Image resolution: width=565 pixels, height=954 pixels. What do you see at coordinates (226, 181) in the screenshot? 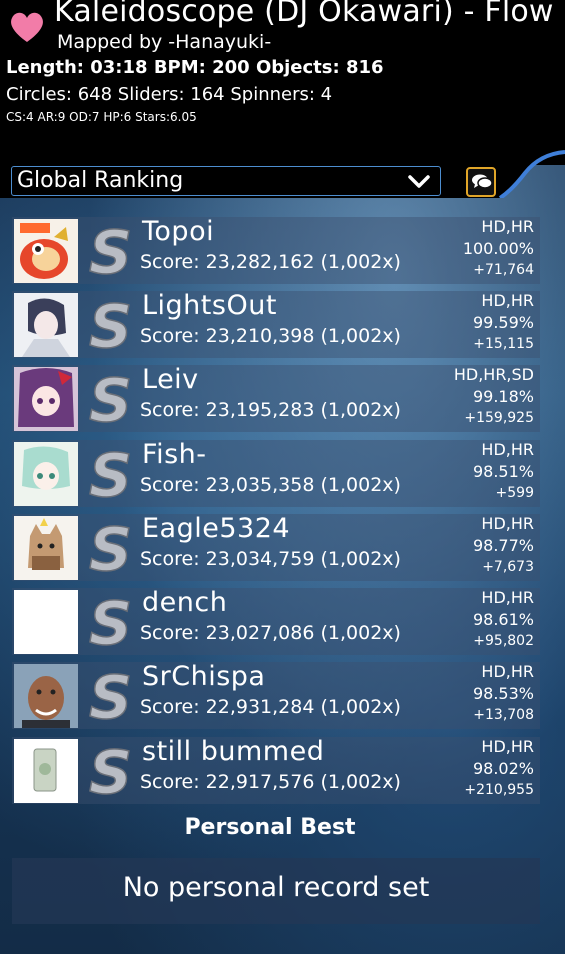
I see `ranking-type-dropdown: Global Ranking` at bounding box center [226, 181].